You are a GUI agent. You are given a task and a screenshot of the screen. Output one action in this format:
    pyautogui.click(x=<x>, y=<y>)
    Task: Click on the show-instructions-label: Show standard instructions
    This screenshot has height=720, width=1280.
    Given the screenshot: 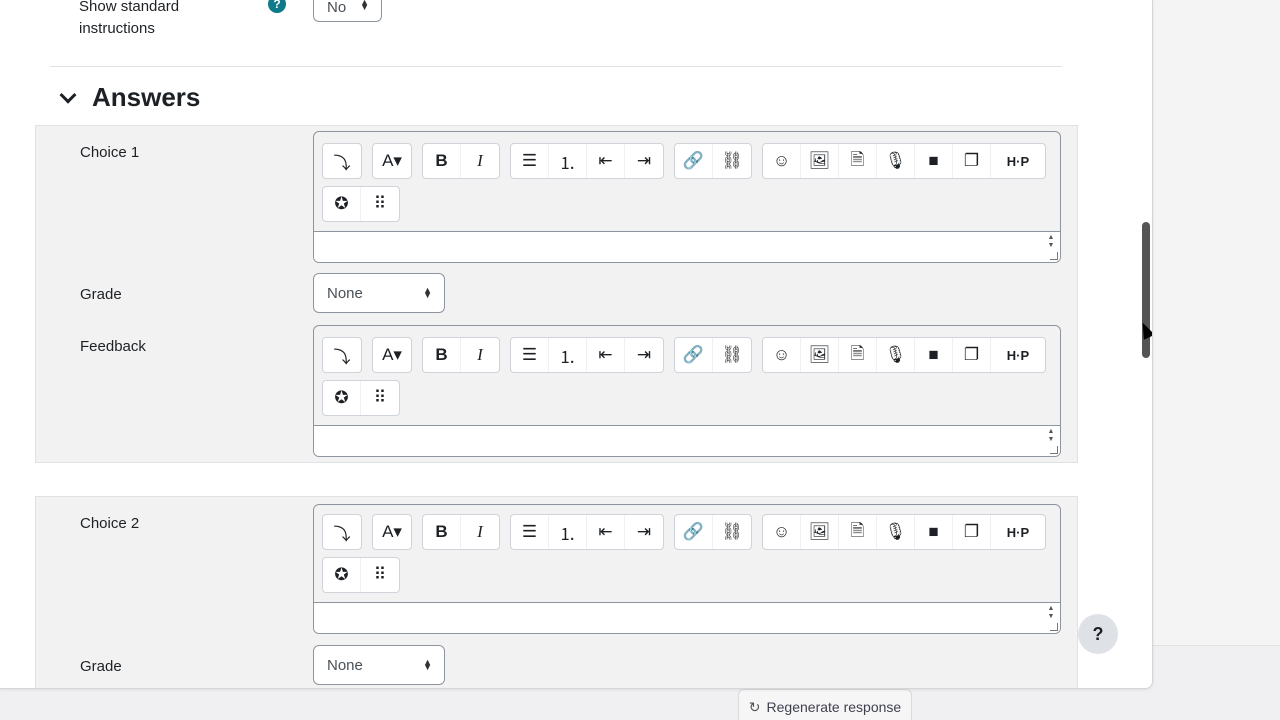 What is the action you would take?
    pyautogui.click(x=129, y=18)
    